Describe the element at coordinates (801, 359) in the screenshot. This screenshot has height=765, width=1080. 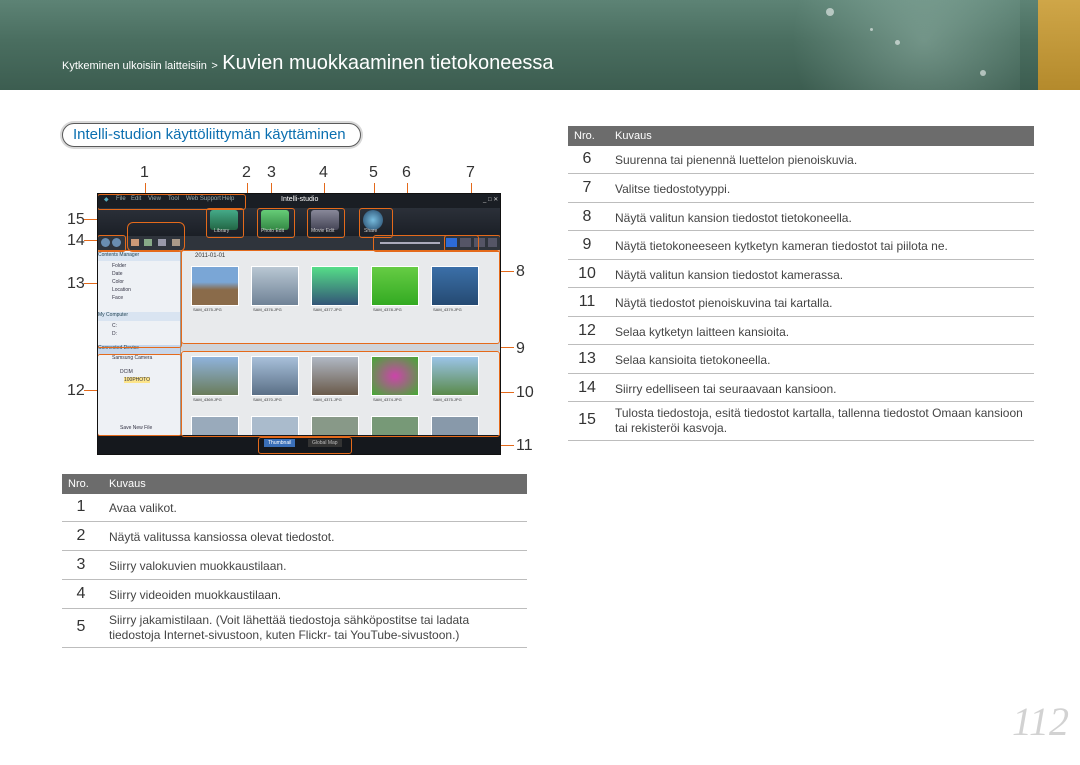
I see `table-row: 13 Selaa kansioita tietokoneella.` at that location.